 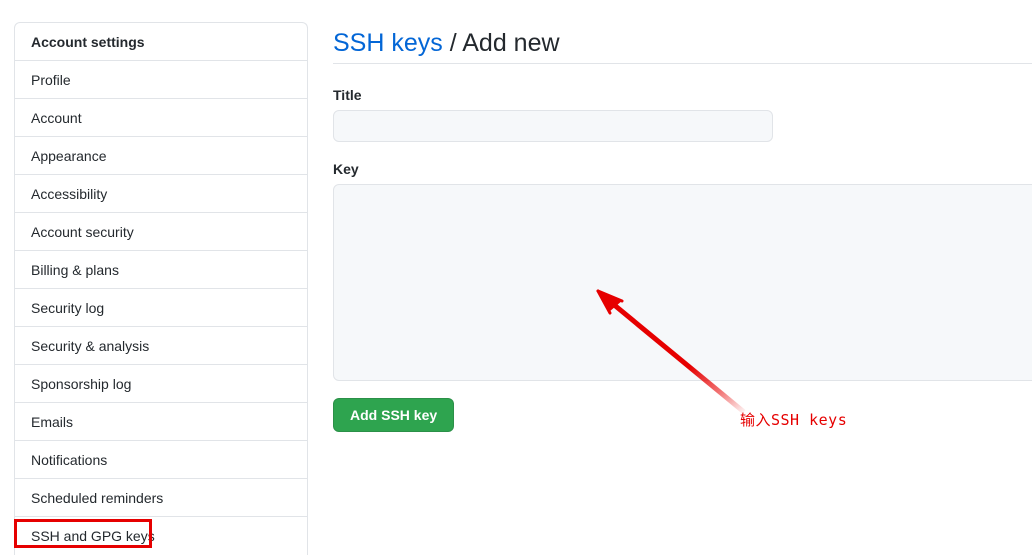 What do you see at coordinates (347, 95) in the screenshot?
I see `title-field-label: Title` at bounding box center [347, 95].